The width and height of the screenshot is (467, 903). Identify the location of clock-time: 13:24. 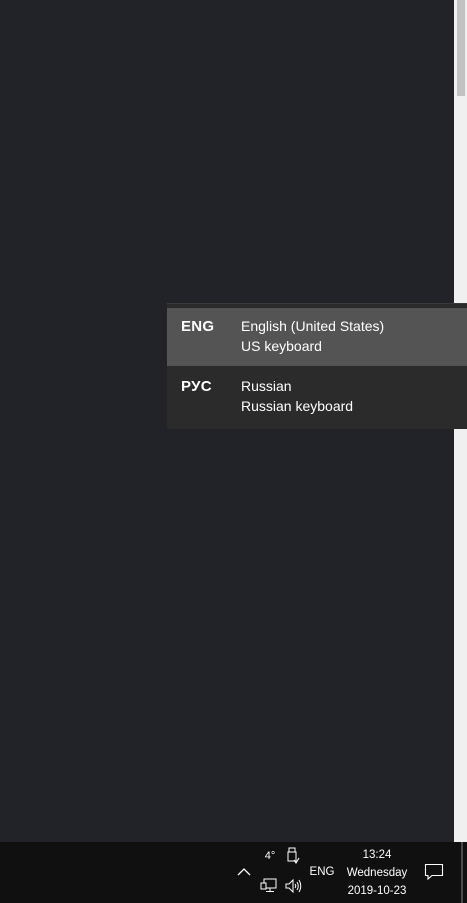
(377, 855).